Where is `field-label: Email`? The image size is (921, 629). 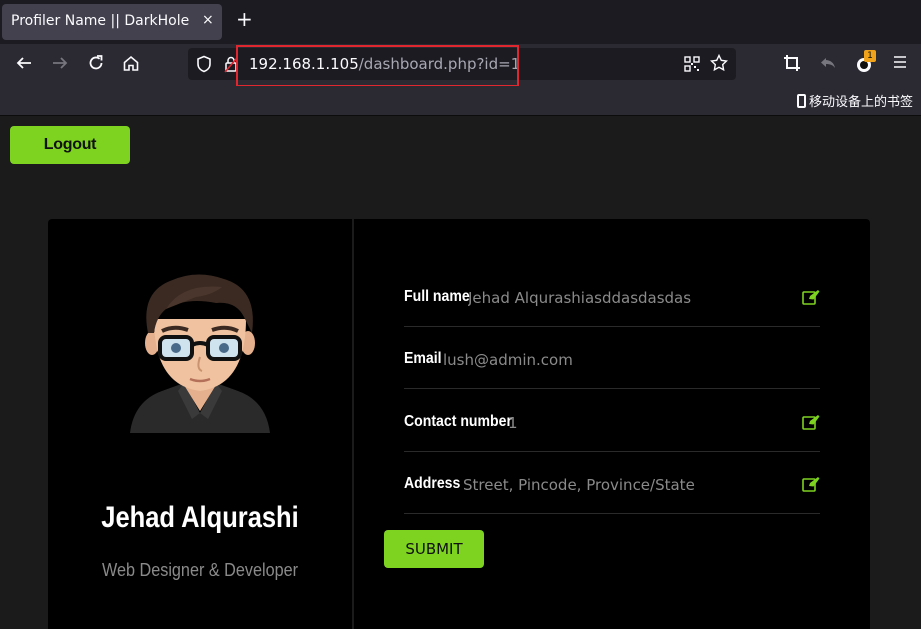 field-label: Email is located at coordinates (423, 358).